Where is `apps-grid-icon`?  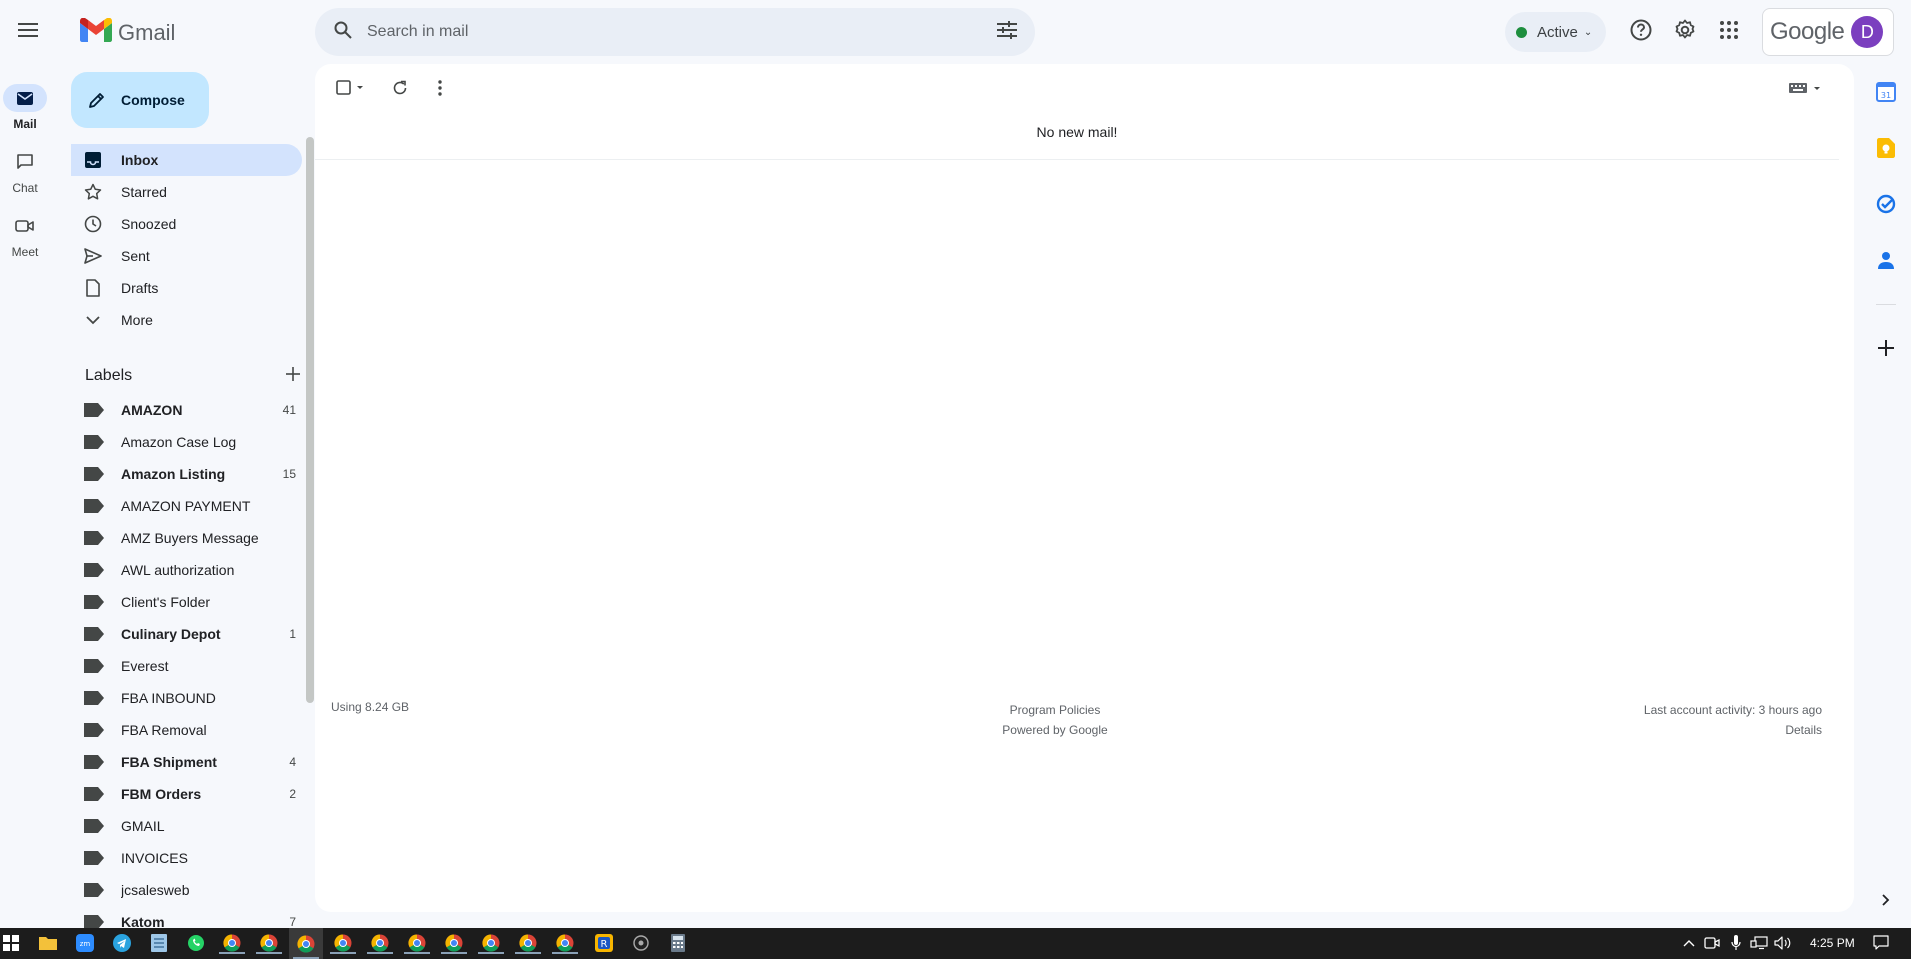
apps-grid-icon is located at coordinates (1729, 32).